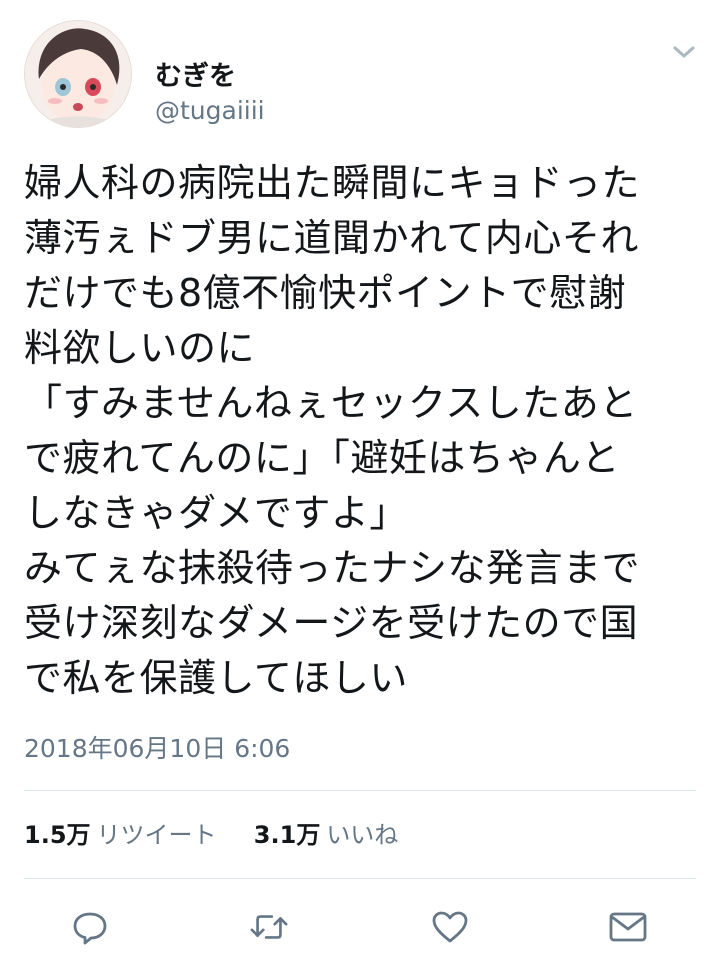 The height and width of the screenshot is (978, 720). What do you see at coordinates (140, 348) in the screenshot?
I see `tweet-text-line: 料欲しいのに` at bounding box center [140, 348].